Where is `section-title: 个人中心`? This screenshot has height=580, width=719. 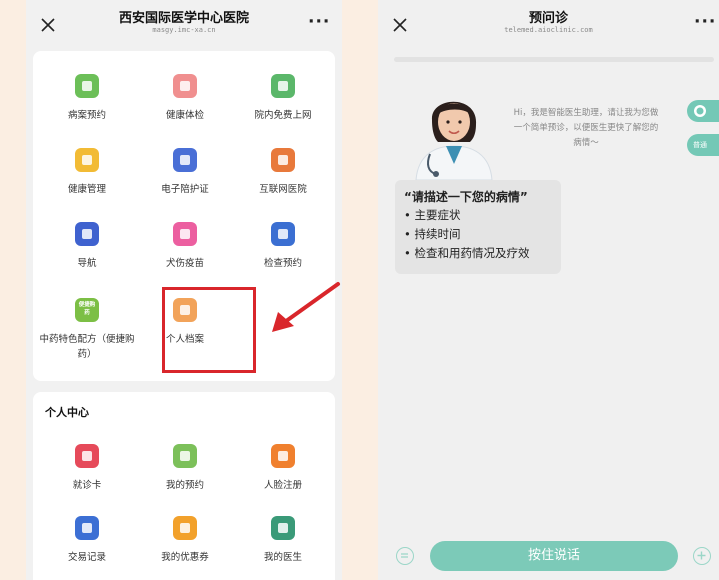 section-title: 个人中心 is located at coordinates (67, 412).